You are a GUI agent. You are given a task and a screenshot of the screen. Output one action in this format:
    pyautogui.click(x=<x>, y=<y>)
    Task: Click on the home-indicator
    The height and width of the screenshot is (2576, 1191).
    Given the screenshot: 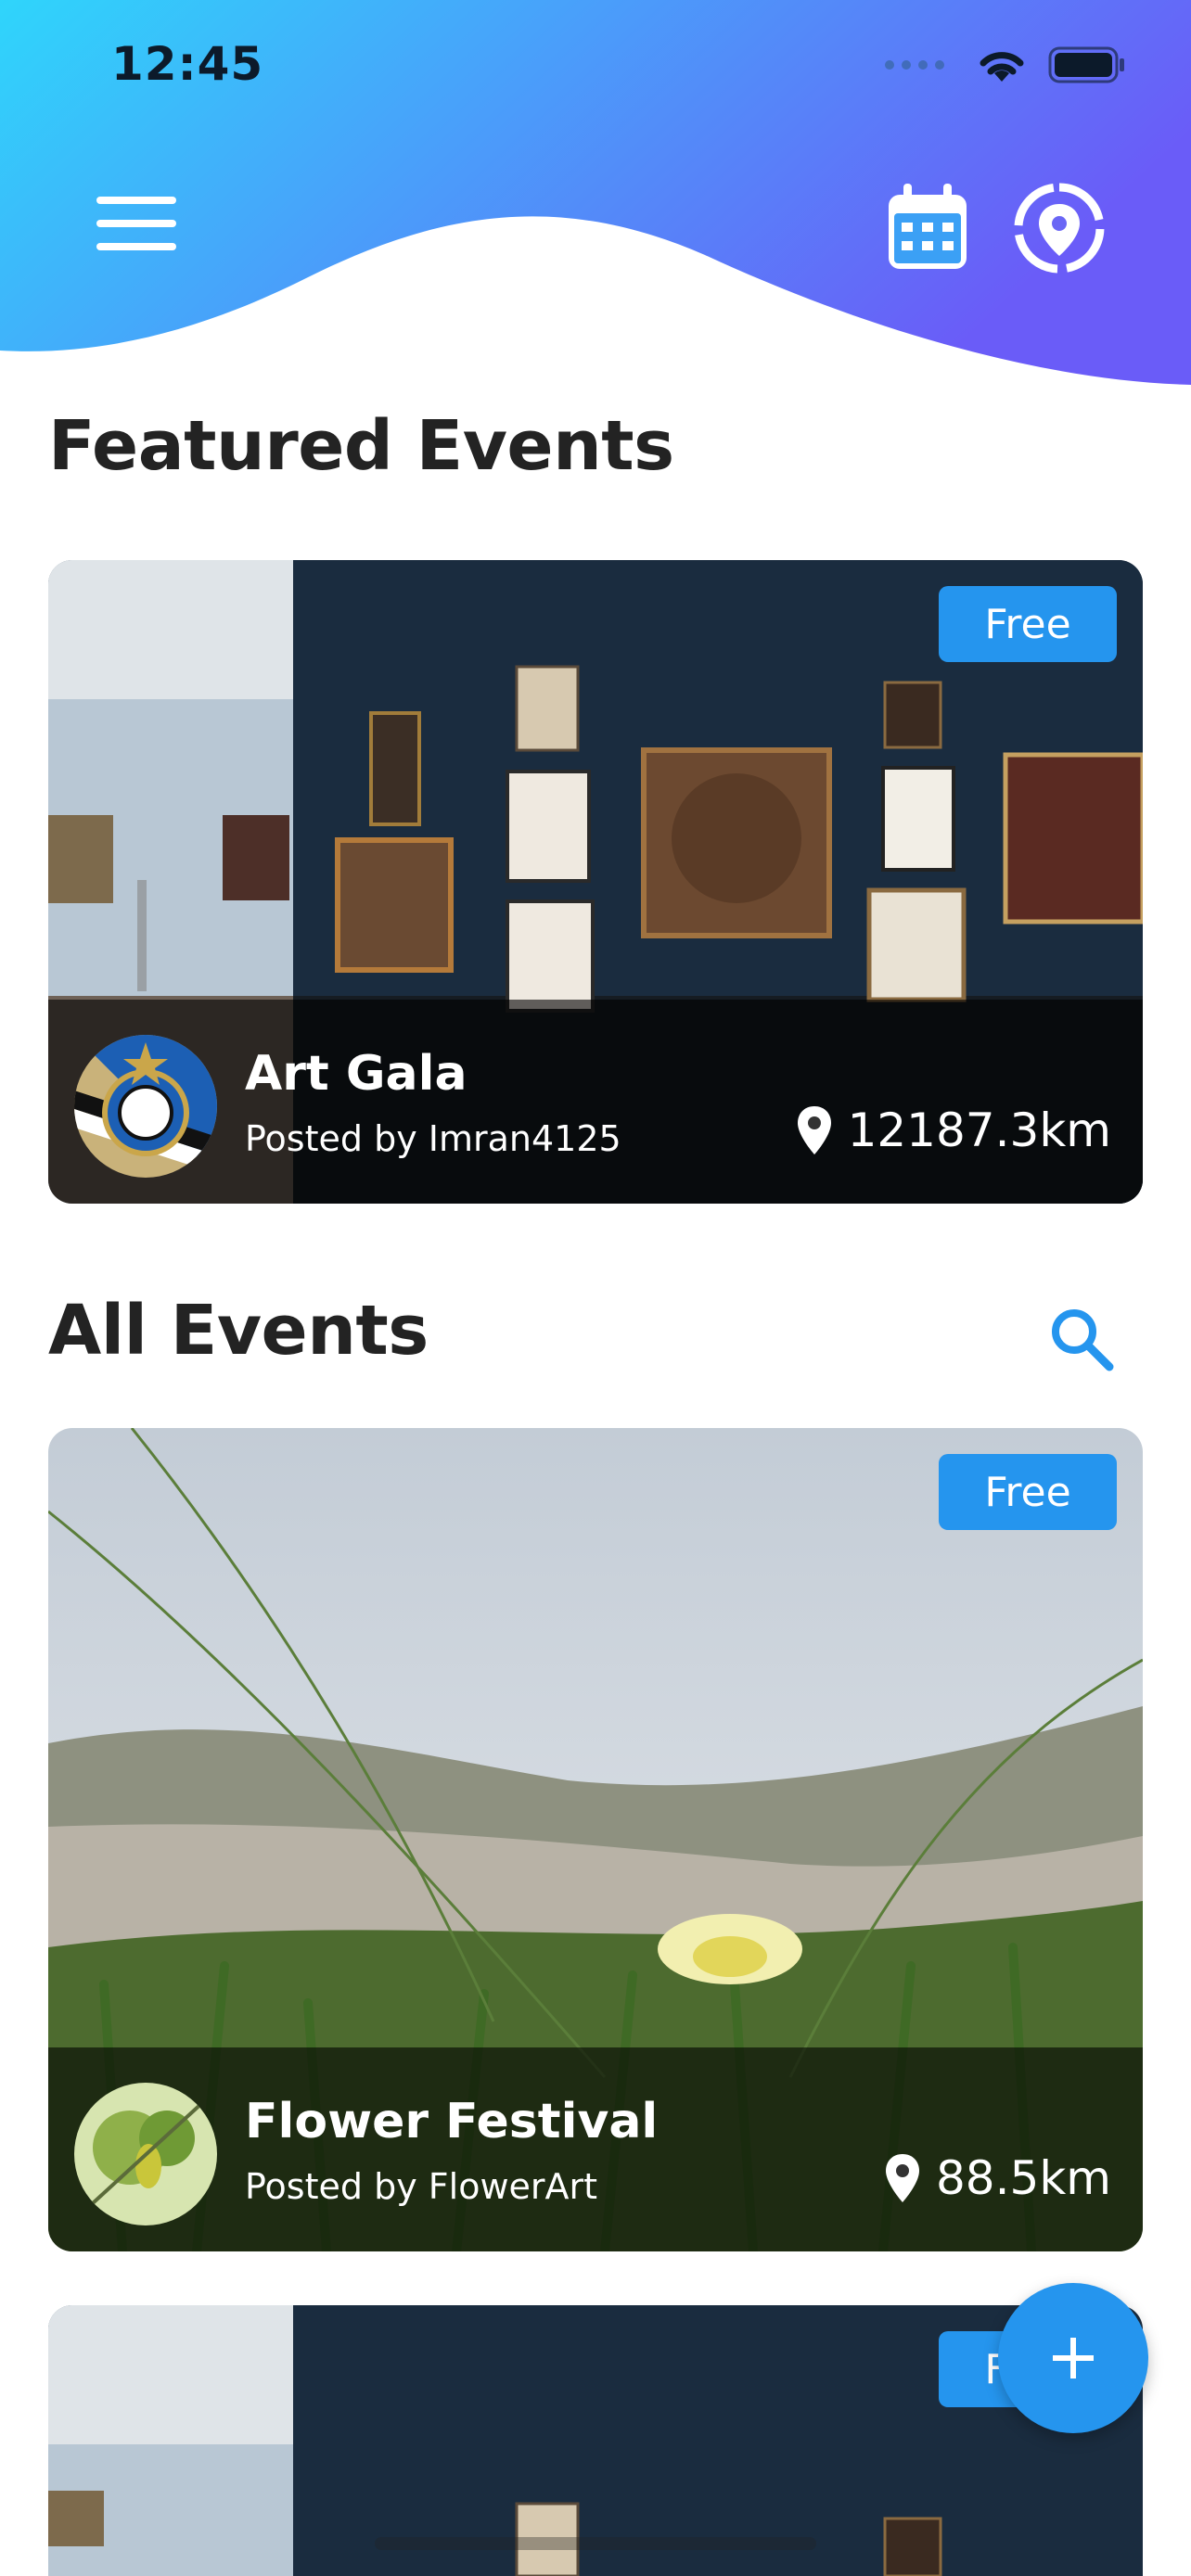 What is the action you would take?
    pyautogui.click(x=595, y=2543)
    